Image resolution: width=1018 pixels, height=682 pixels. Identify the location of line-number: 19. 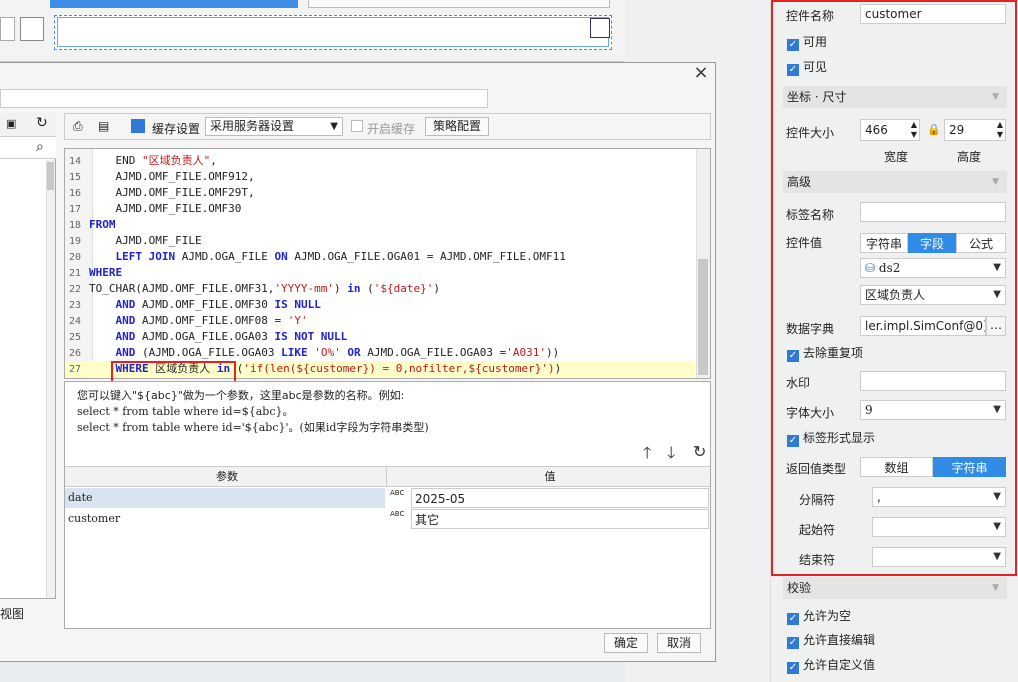
(75, 241).